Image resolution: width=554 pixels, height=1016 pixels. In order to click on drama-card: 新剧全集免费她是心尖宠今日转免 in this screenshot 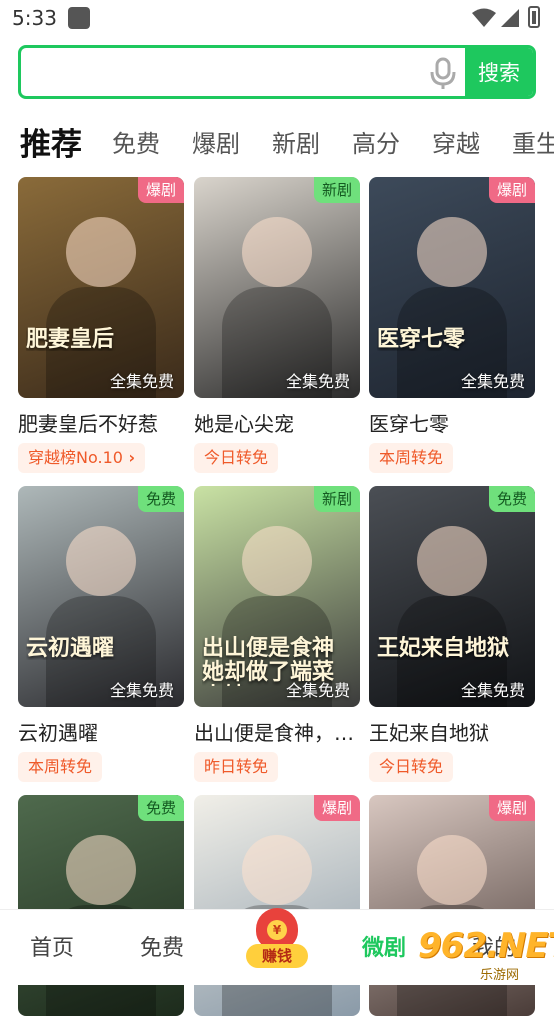, I will do `click(277, 325)`.